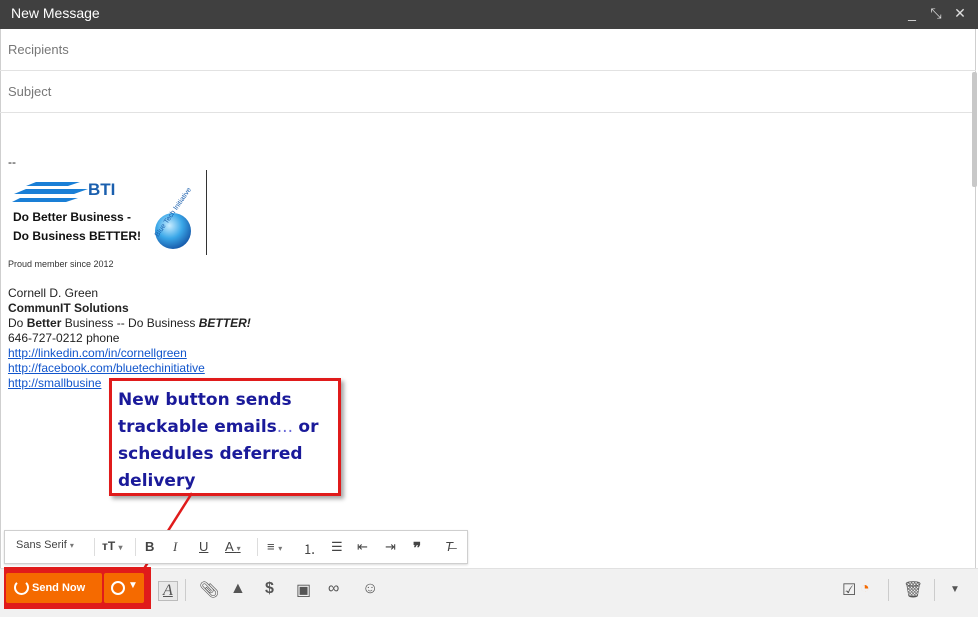 The height and width of the screenshot is (617, 978). I want to click on recipients-field: Recipients, so click(488, 50).